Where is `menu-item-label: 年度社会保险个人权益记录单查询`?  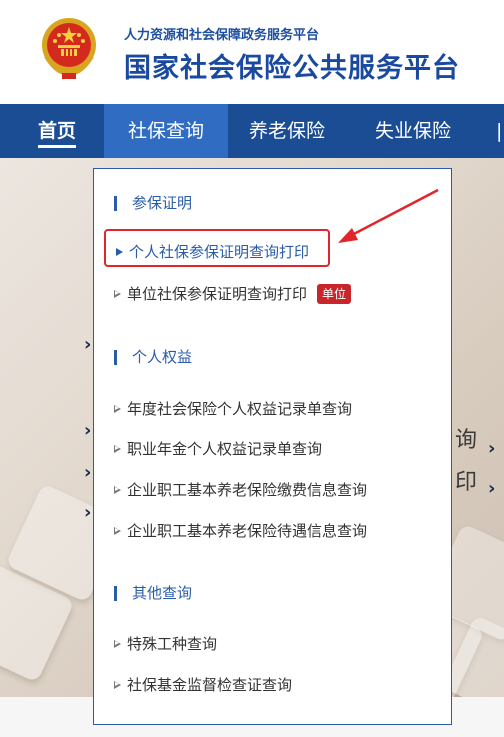 menu-item-label: 年度社会保险个人权益记录单查询 is located at coordinates (240, 409).